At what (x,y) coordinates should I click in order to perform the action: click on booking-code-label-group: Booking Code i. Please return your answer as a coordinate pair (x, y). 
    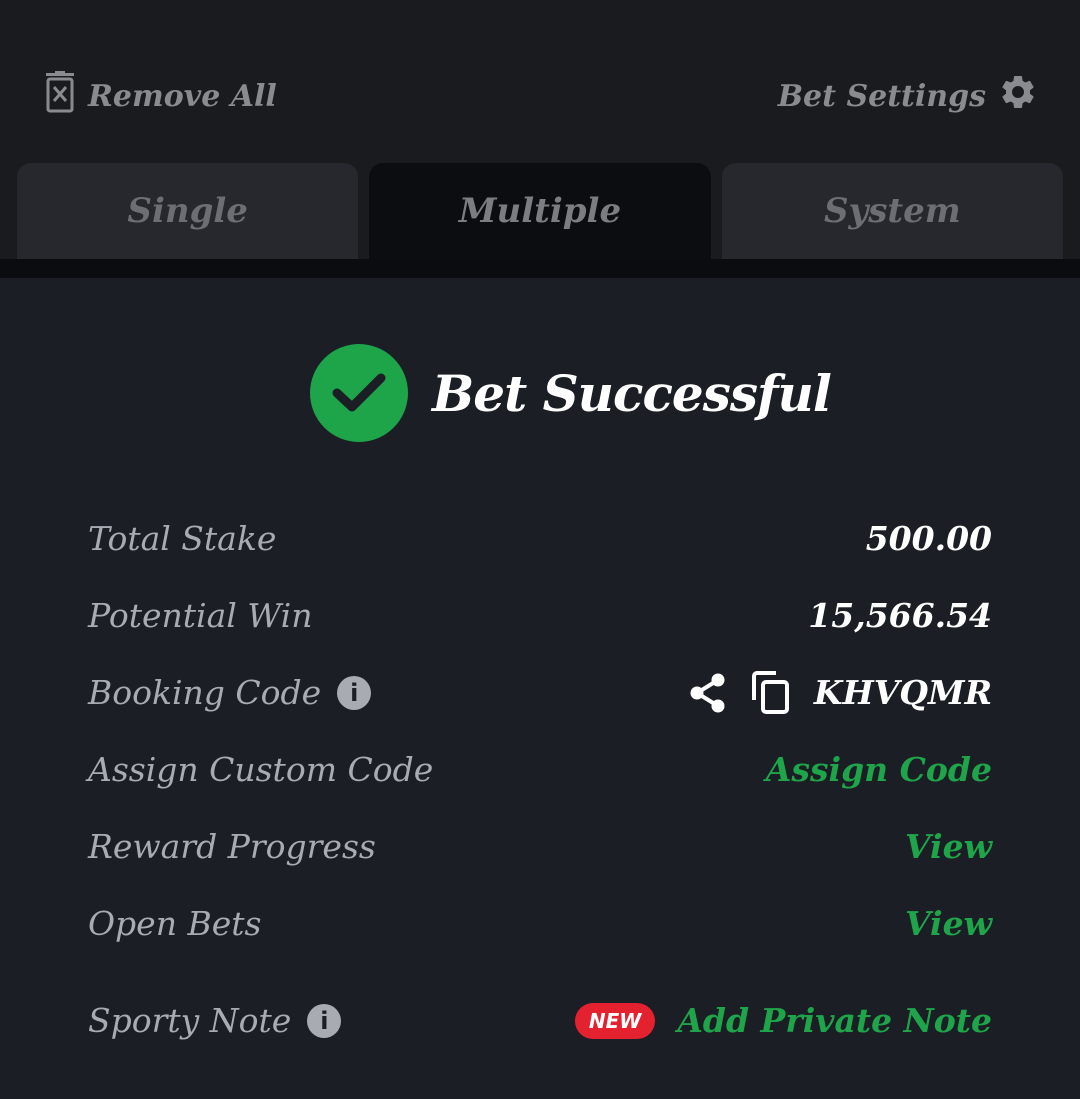
    Looking at the image, I should click on (230, 692).